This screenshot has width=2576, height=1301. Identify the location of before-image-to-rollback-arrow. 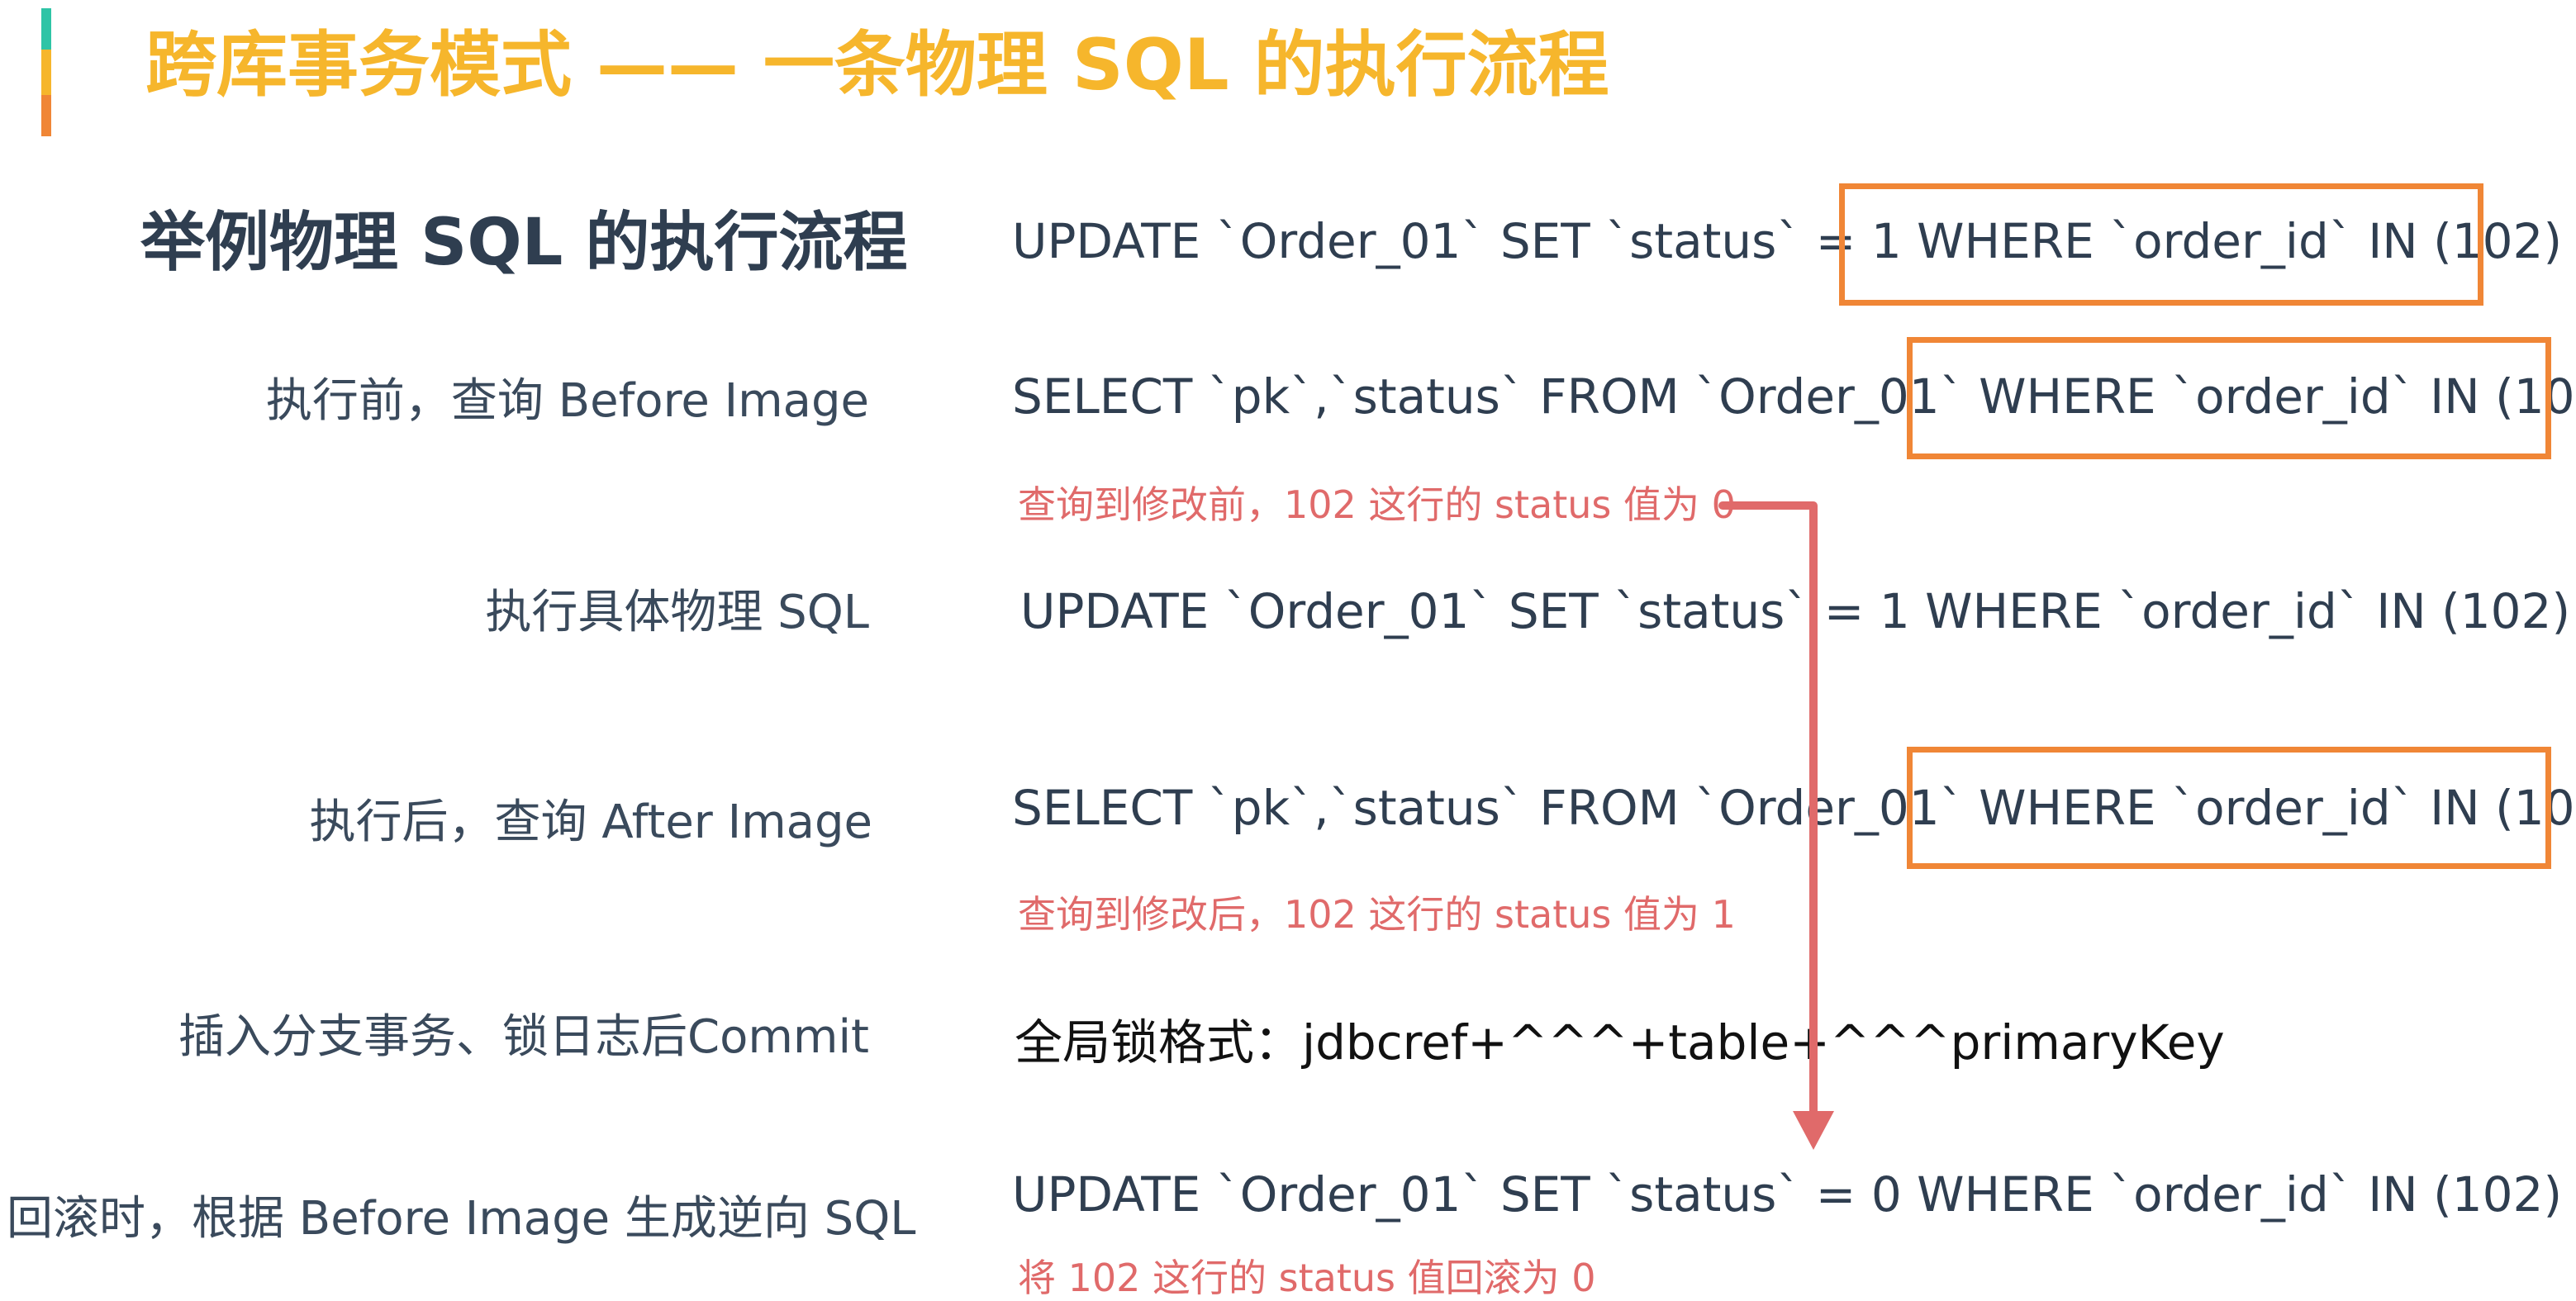
(1776, 825).